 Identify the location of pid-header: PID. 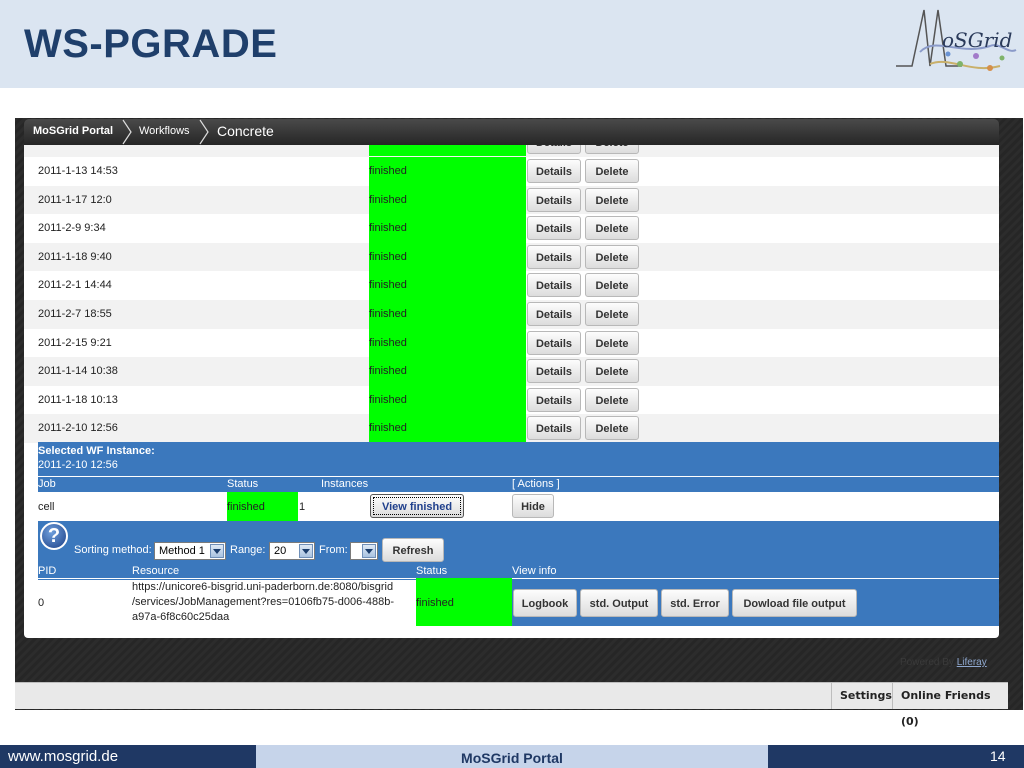
(47, 571).